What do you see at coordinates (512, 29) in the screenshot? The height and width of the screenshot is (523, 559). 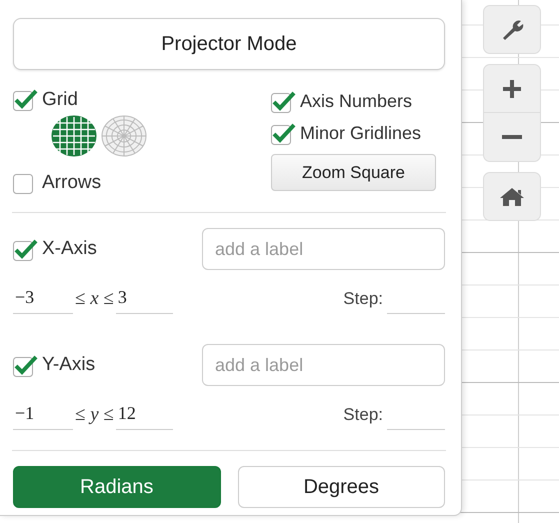 I see `settings-button` at bounding box center [512, 29].